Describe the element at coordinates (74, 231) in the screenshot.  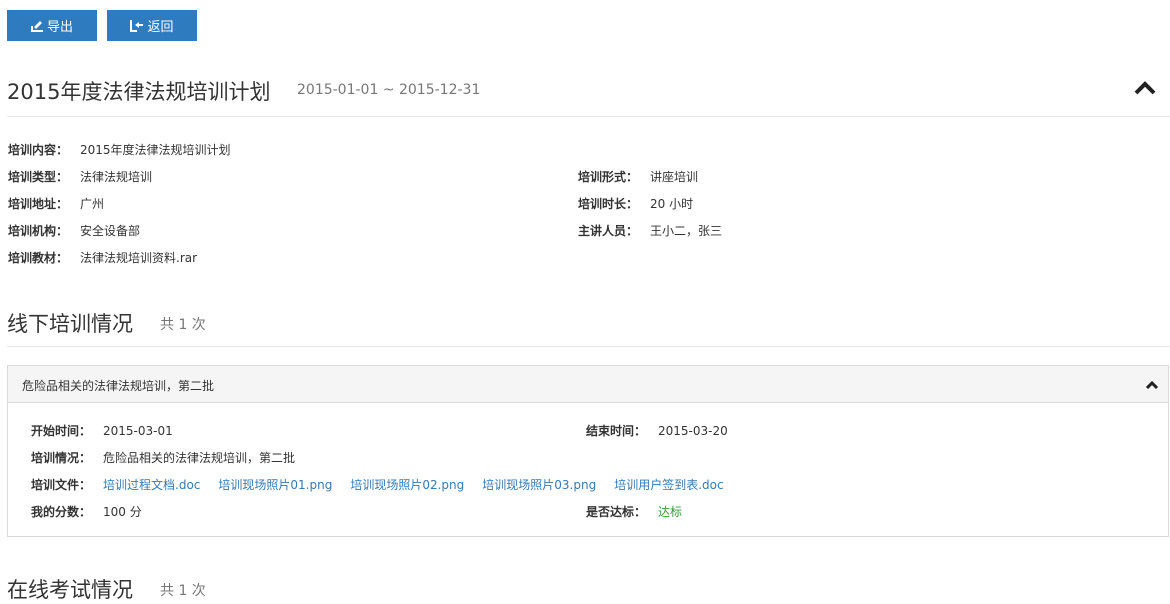
I see `field-org: 培训机构： 安全设备部` at that location.